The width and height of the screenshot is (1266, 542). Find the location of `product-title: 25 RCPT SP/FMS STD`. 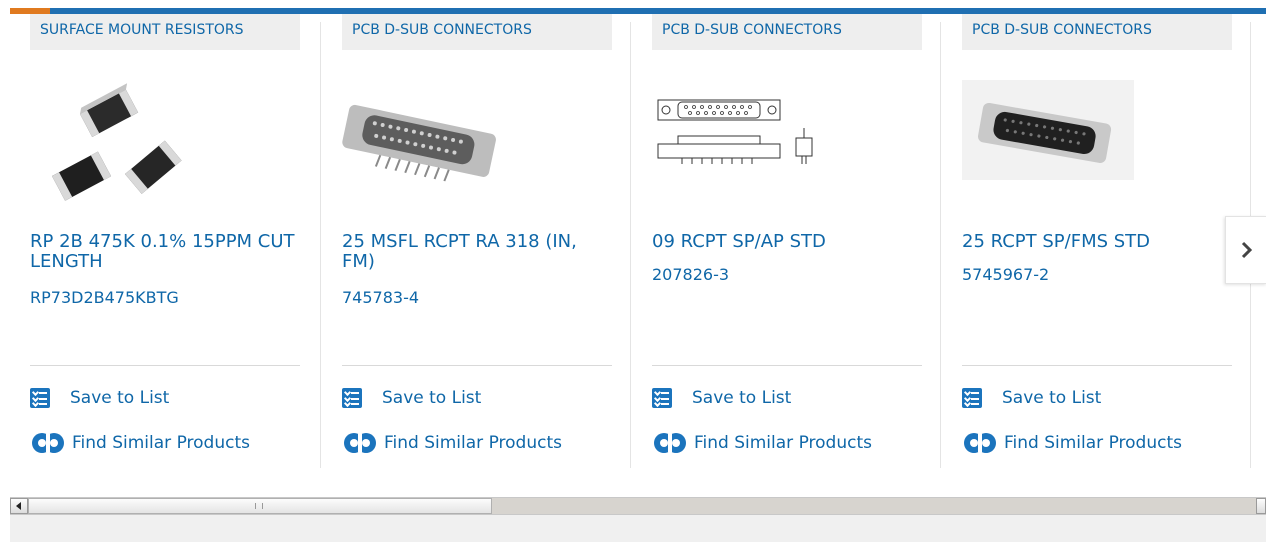

product-title: 25 RCPT SP/FMS STD is located at coordinates (1097, 242).